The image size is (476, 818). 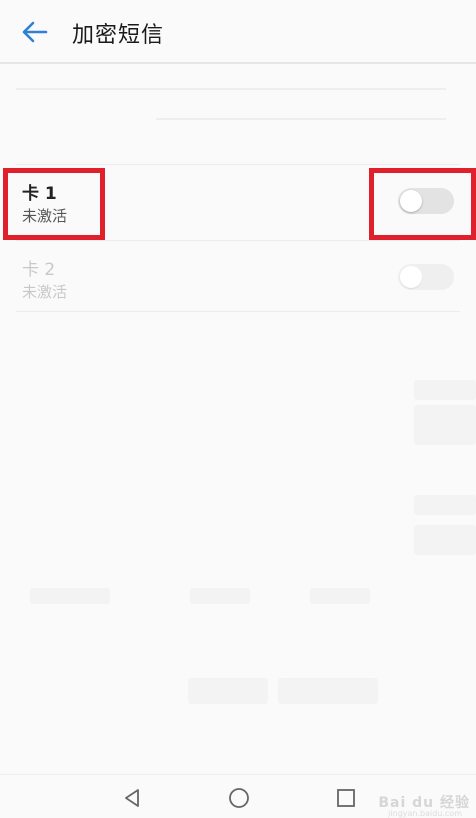 I want to click on sim-card-1-status: 未激活, so click(x=45, y=216).